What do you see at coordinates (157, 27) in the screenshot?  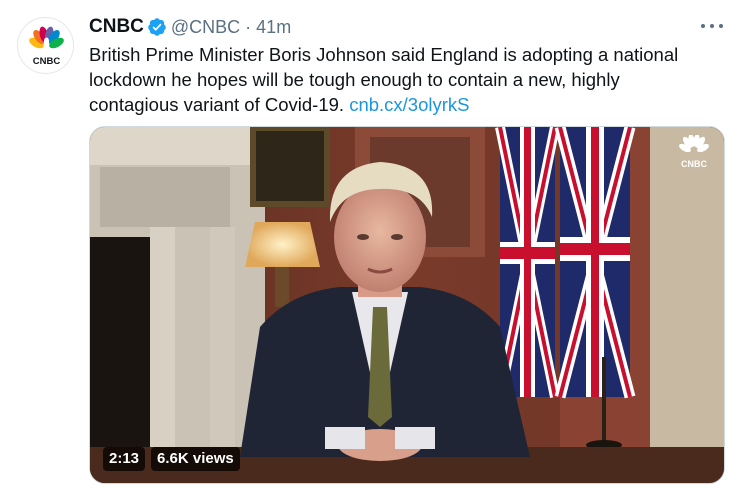 I see `verified-badge-icon` at bounding box center [157, 27].